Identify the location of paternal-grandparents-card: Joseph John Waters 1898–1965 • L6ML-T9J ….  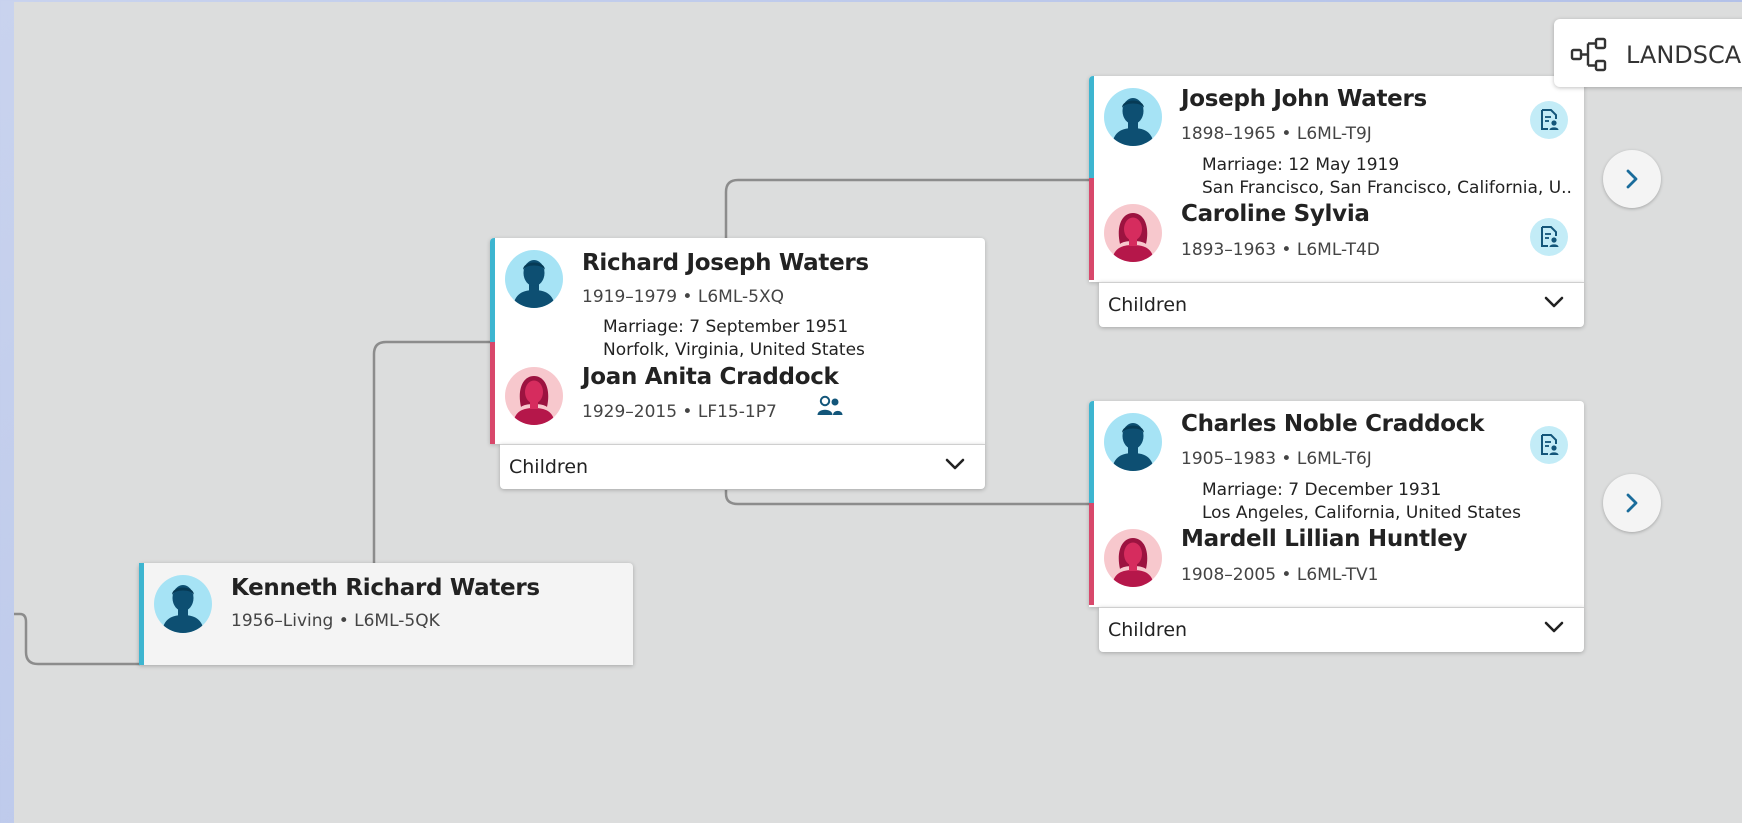
(1336, 179).